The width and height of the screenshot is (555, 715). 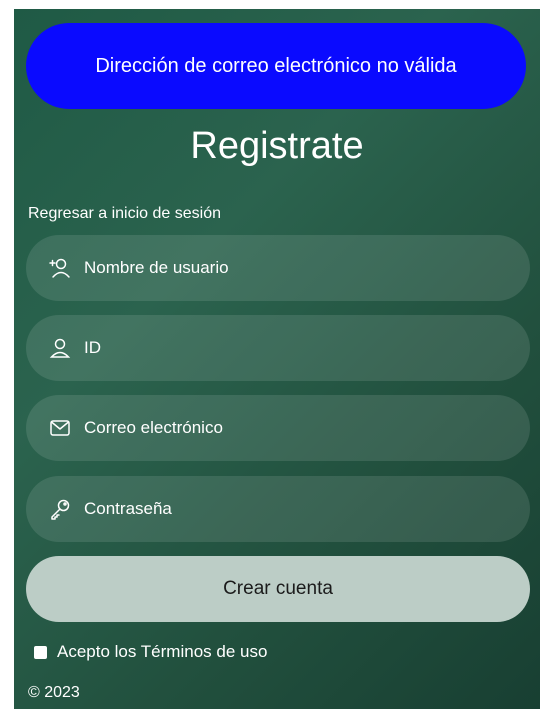 I want to click on user-icon, so click(x=60, y=348).